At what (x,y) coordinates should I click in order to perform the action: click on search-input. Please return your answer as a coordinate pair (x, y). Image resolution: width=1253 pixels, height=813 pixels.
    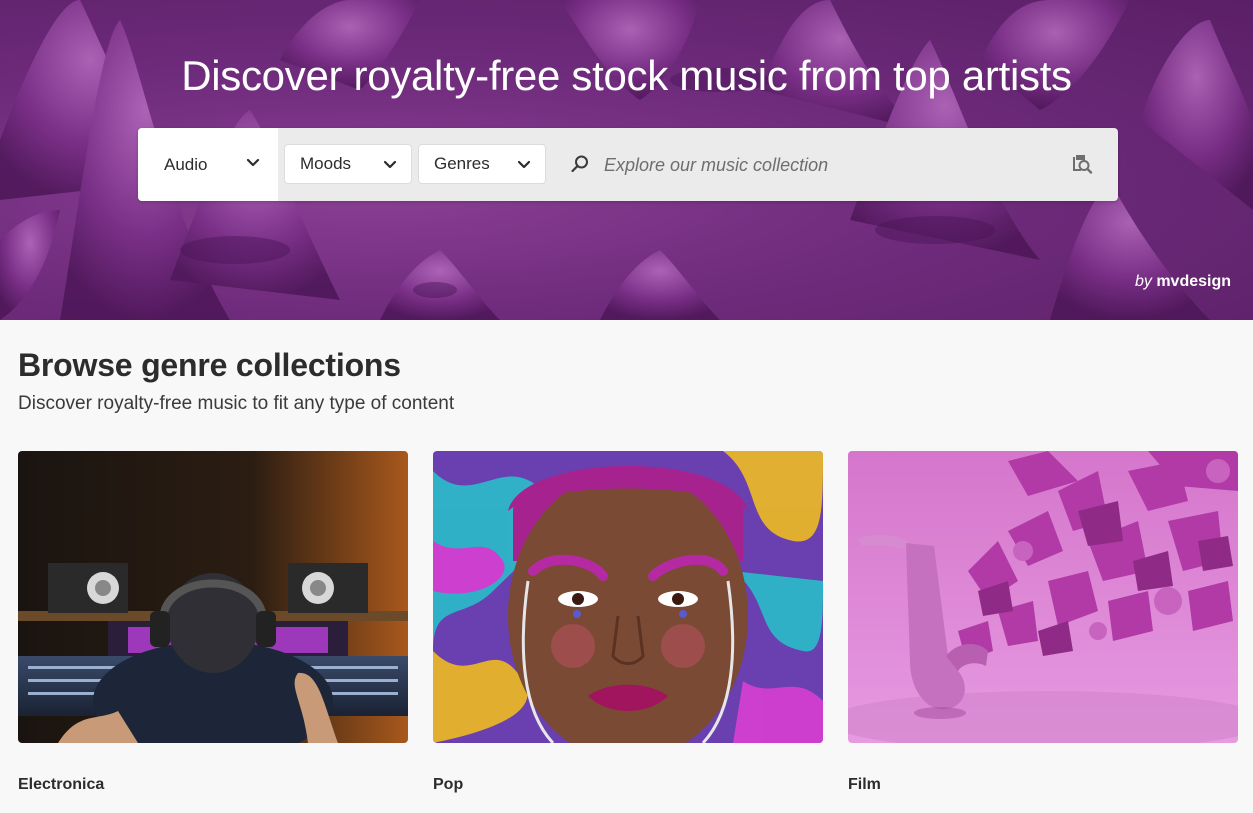
    Looking at the image, I should click on (824, 165).